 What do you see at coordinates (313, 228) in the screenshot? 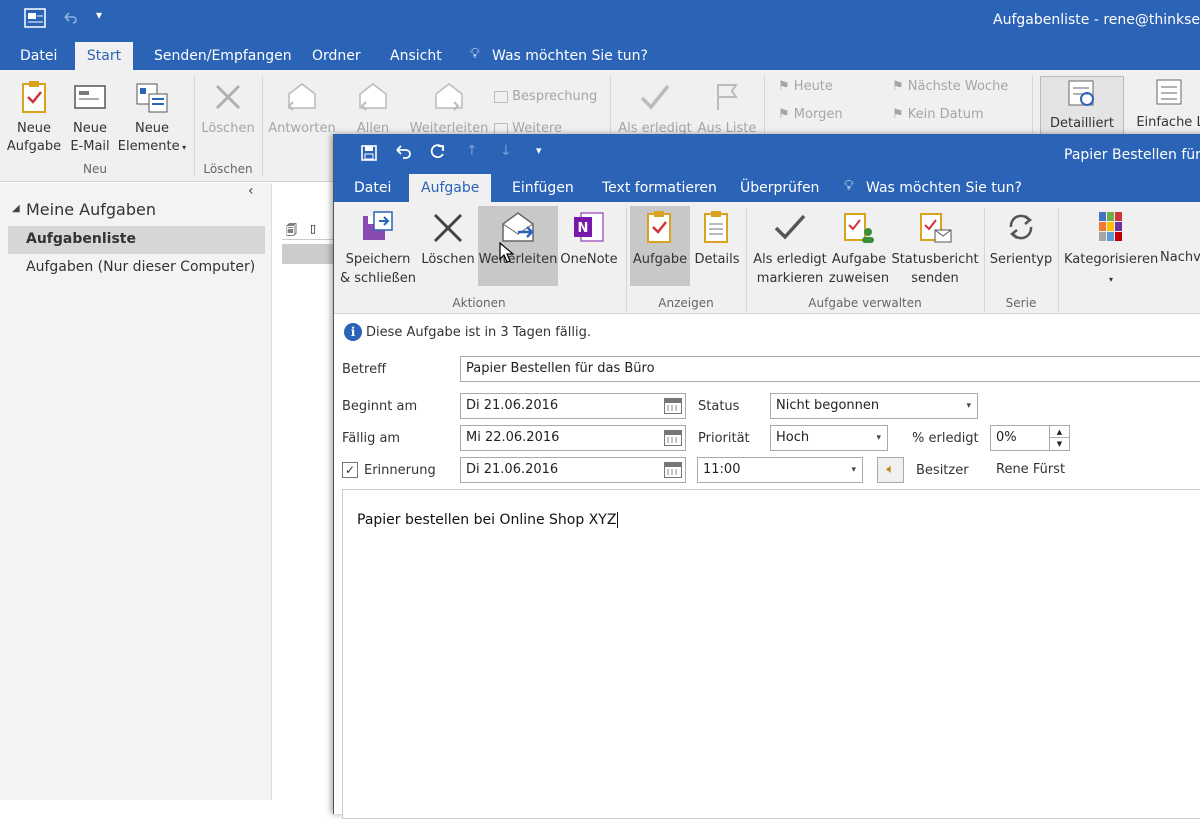
I see `attachment-icon: ▯` at bounding box center [313, 228].